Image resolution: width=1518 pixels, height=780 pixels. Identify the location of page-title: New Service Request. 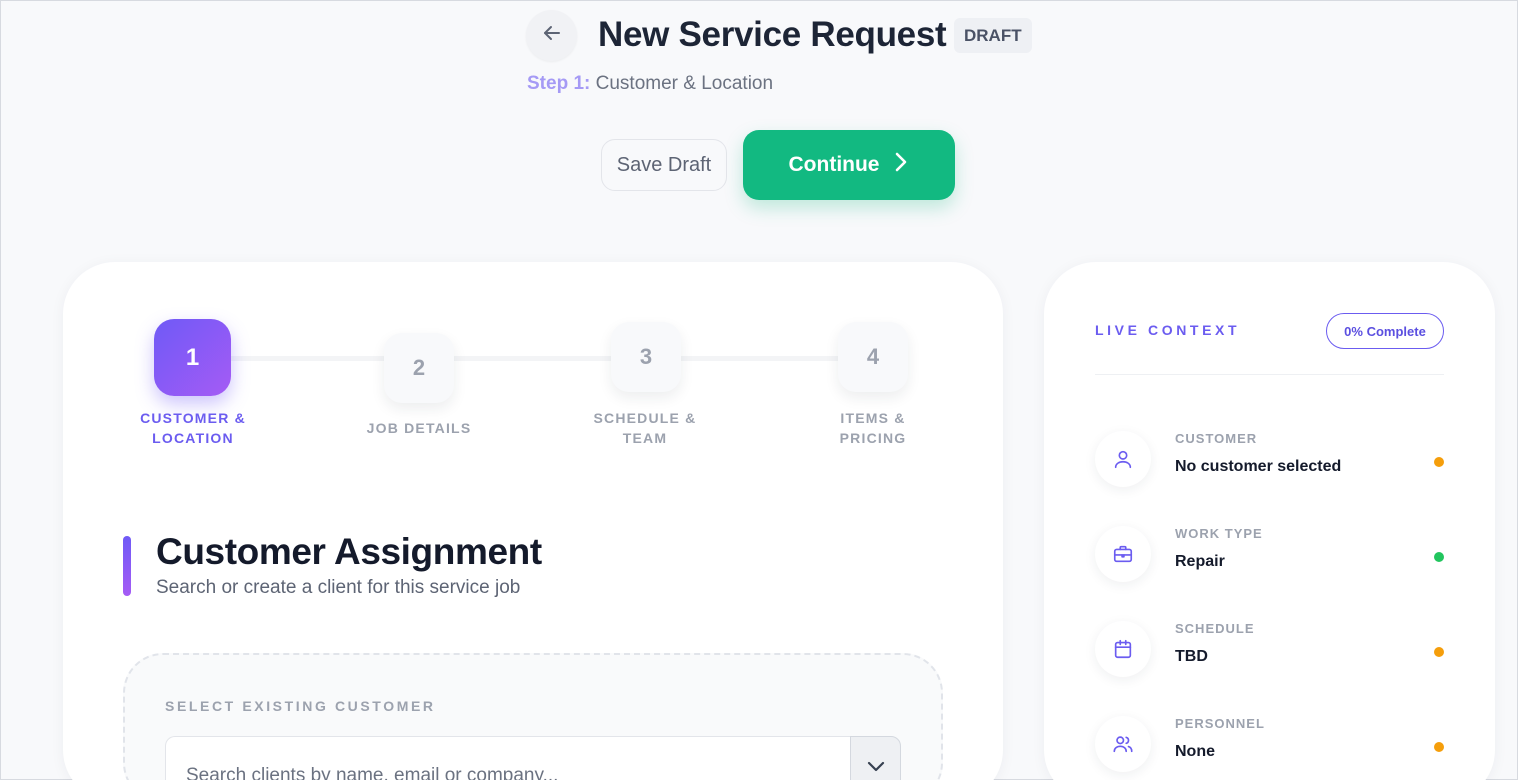
(772, 34).